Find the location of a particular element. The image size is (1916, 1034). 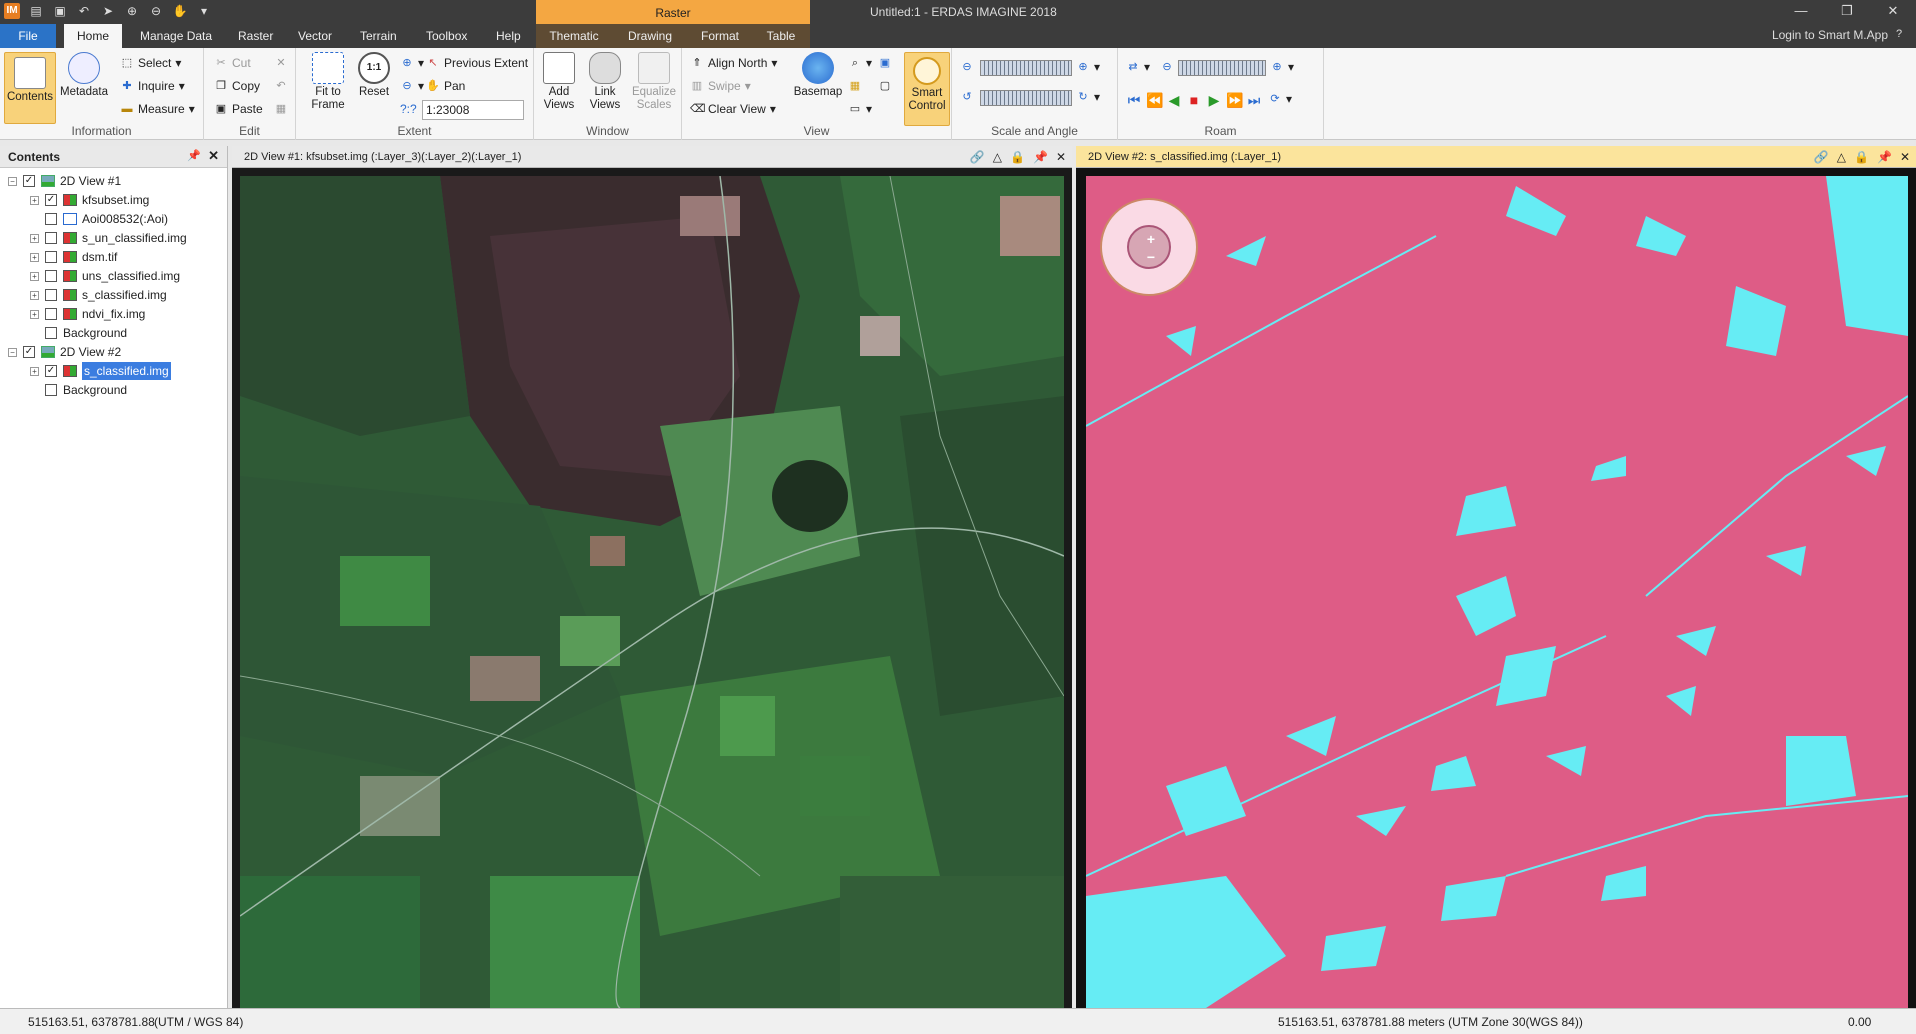

align-north-button: ⇑ Align North ▾ is located at coordinates (733, 63).